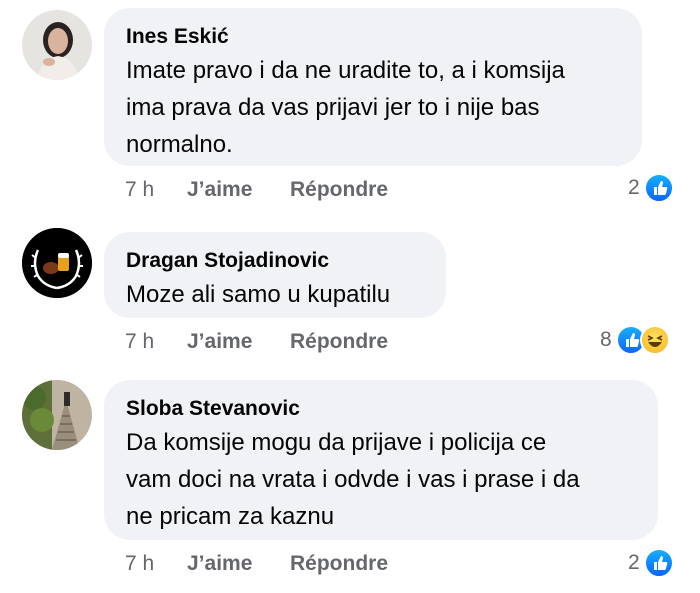 Image resolution: width=700 pixels, height=593 pixels. Describe the element at coordinates (275, 261) in the screenshot. I see `comment-author: Dragan Stojadinovic` at that location.